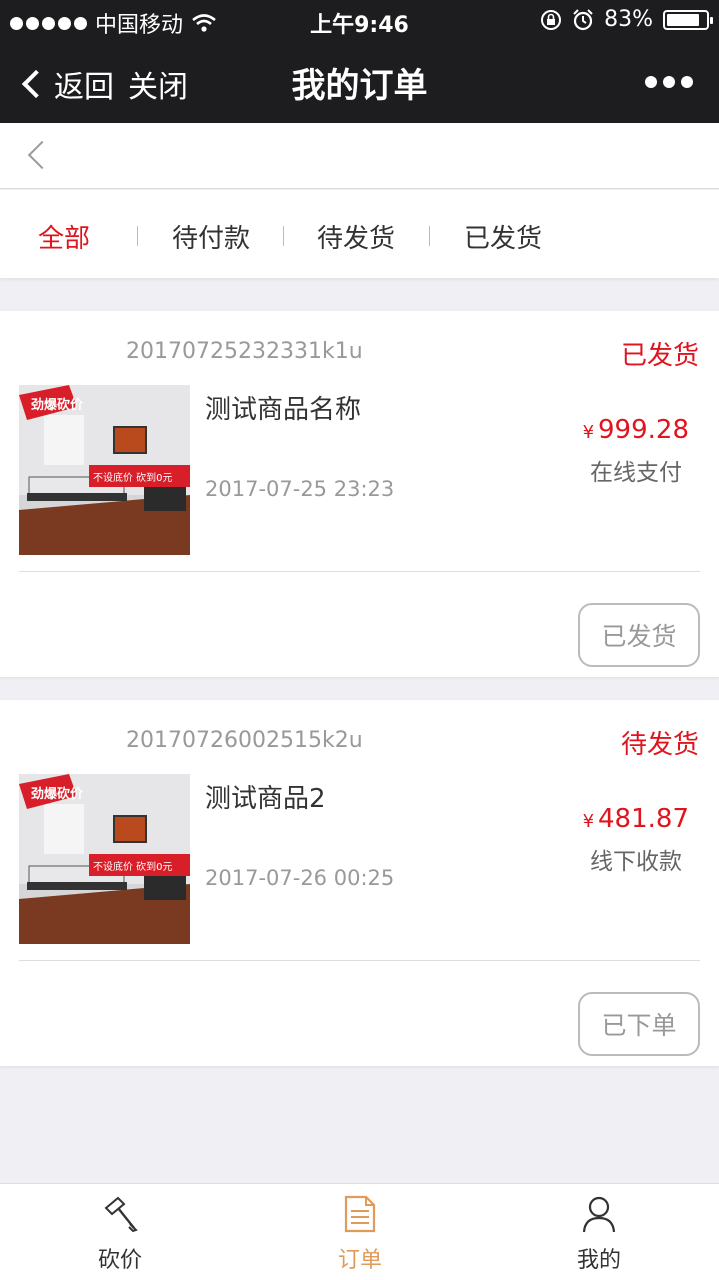 The image size is (719, 1280). I want to click on rotation-lock-icon, so click(551, 19).